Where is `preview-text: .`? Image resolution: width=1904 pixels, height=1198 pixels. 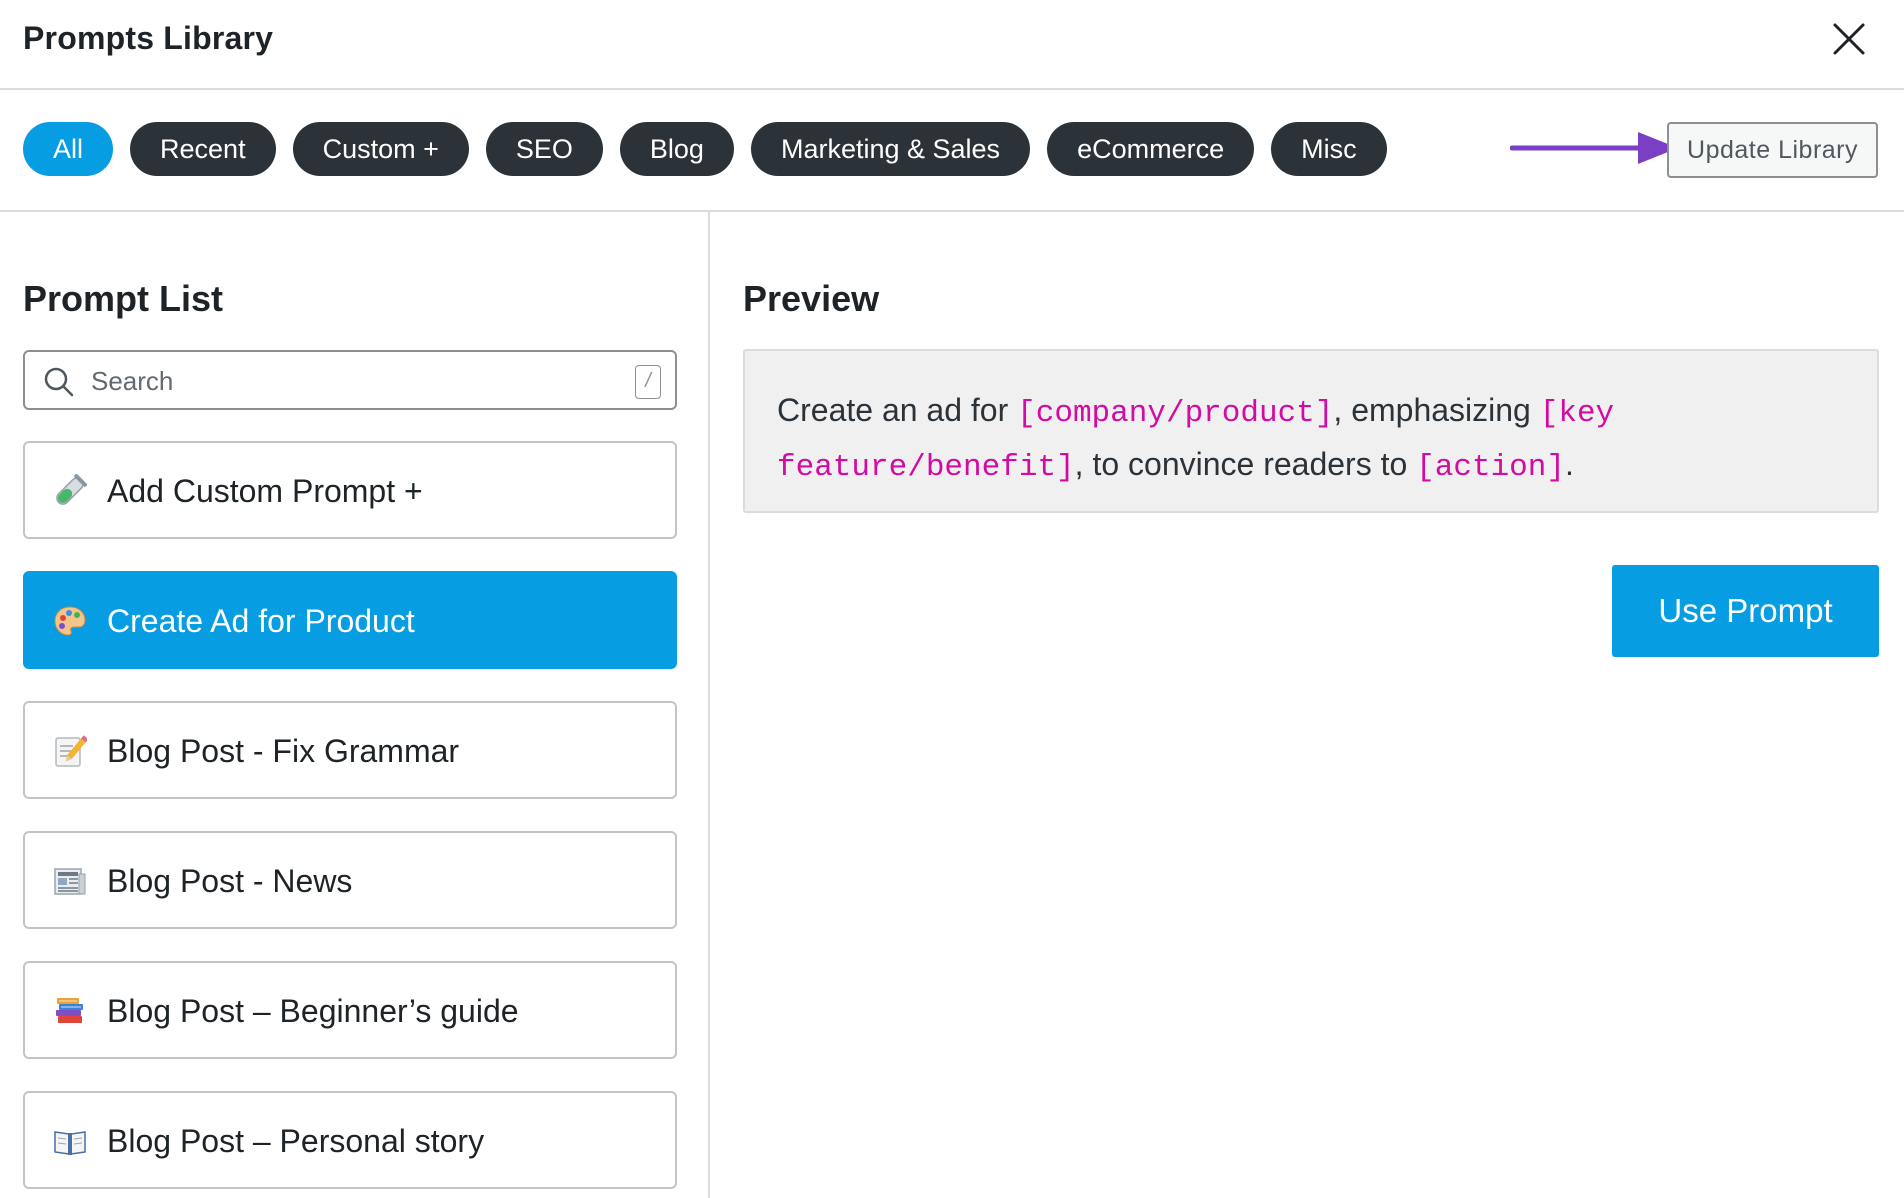 preview-text: . is located at coordinates (1569, 464).